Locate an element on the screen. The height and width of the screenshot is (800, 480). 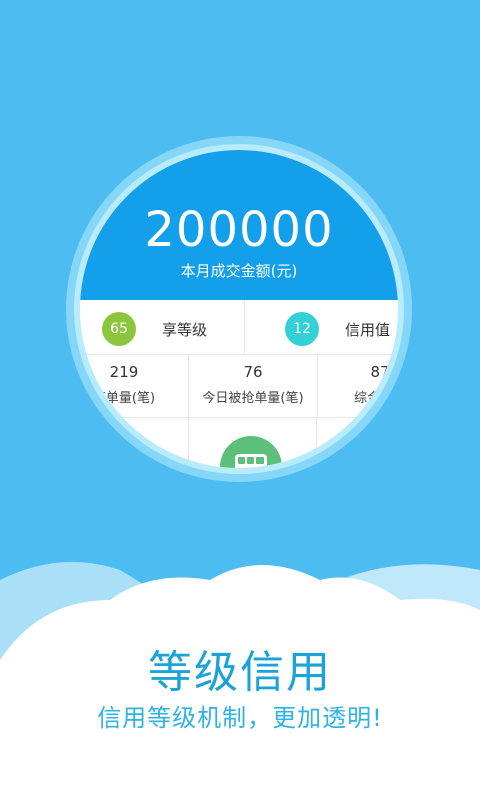
stat-value: 76 is located at coordinates (253, 372).